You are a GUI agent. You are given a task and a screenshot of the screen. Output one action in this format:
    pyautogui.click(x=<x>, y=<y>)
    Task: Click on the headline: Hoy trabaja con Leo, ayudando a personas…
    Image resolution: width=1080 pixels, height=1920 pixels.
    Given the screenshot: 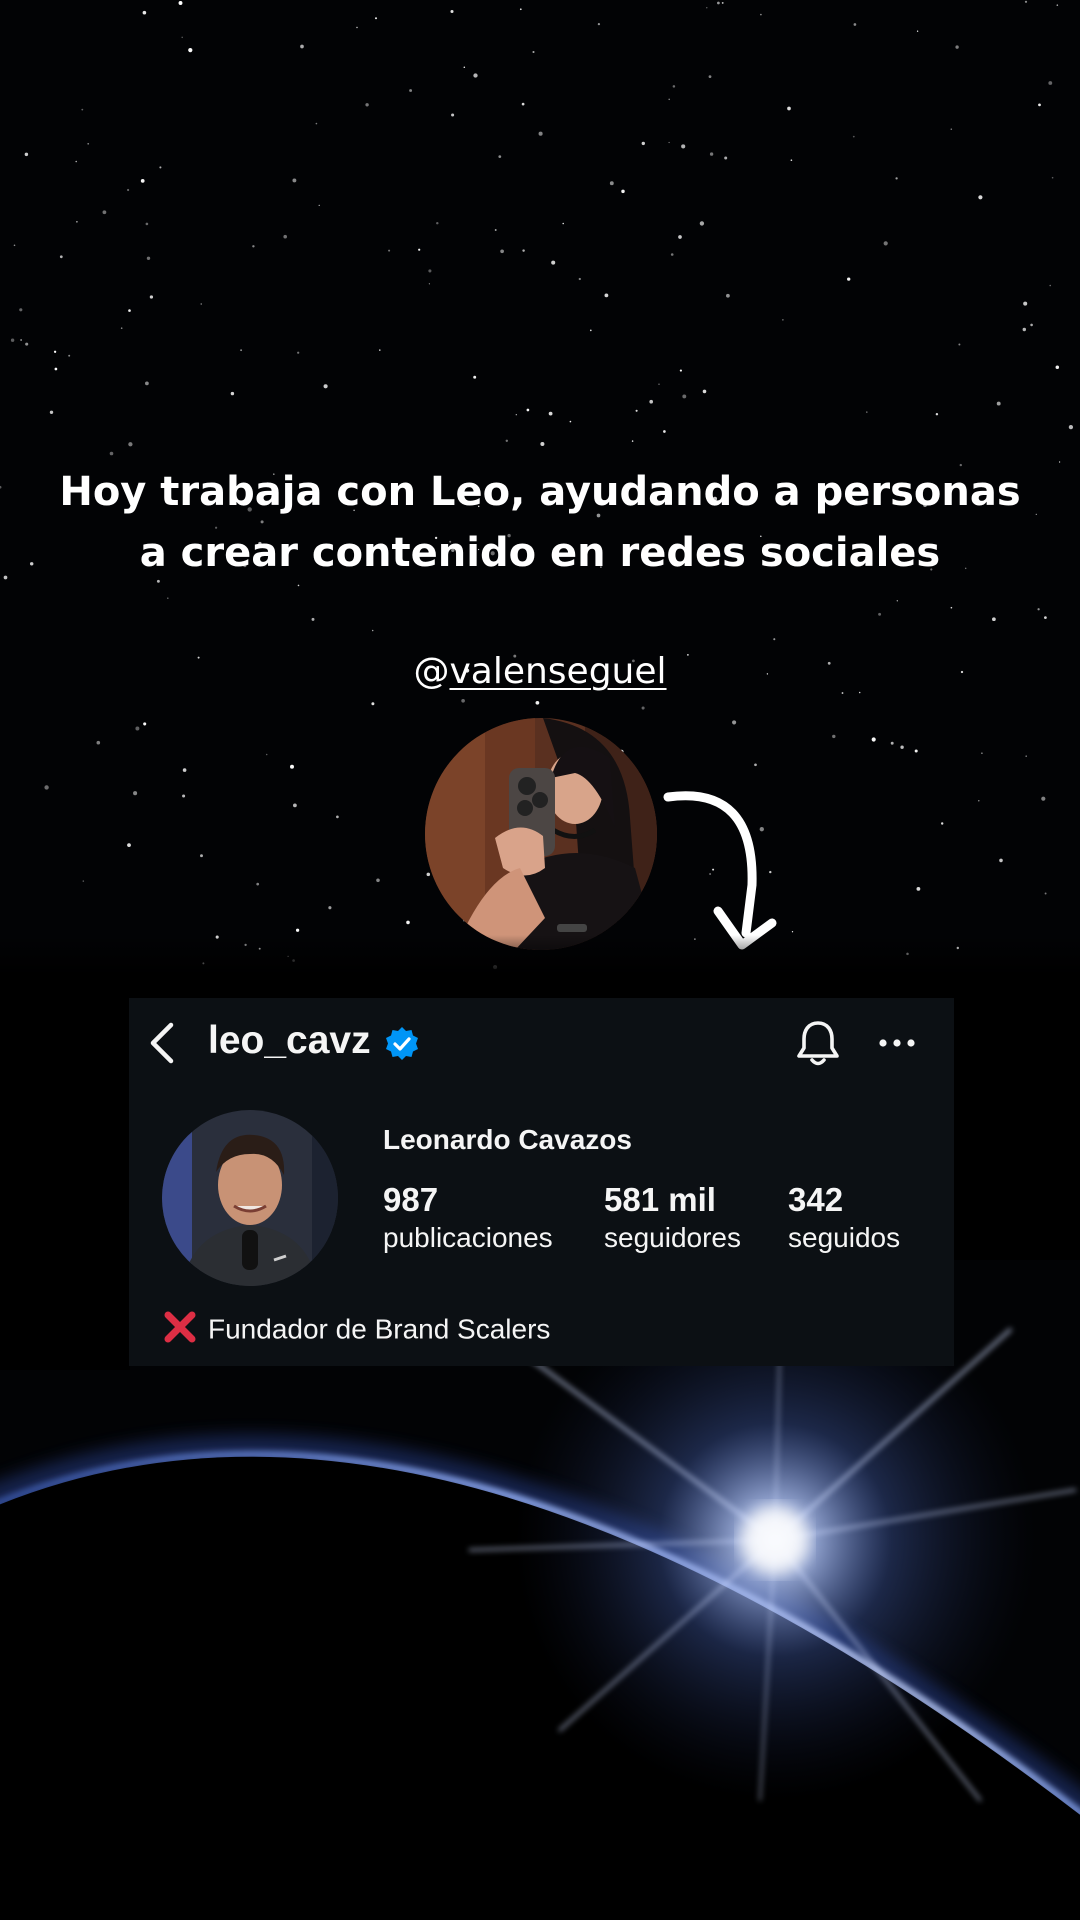 What is the action you would take?
    pyautogui.click(x=540, y=523)
    